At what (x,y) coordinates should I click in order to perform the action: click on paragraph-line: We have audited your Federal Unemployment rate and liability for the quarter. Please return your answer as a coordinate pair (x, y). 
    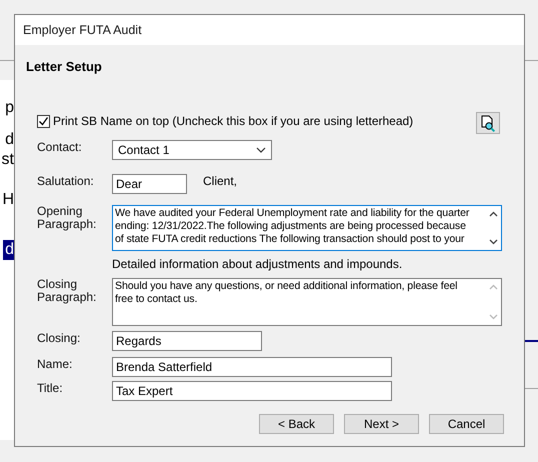
    Looking at the image, I should click on (292, 213).